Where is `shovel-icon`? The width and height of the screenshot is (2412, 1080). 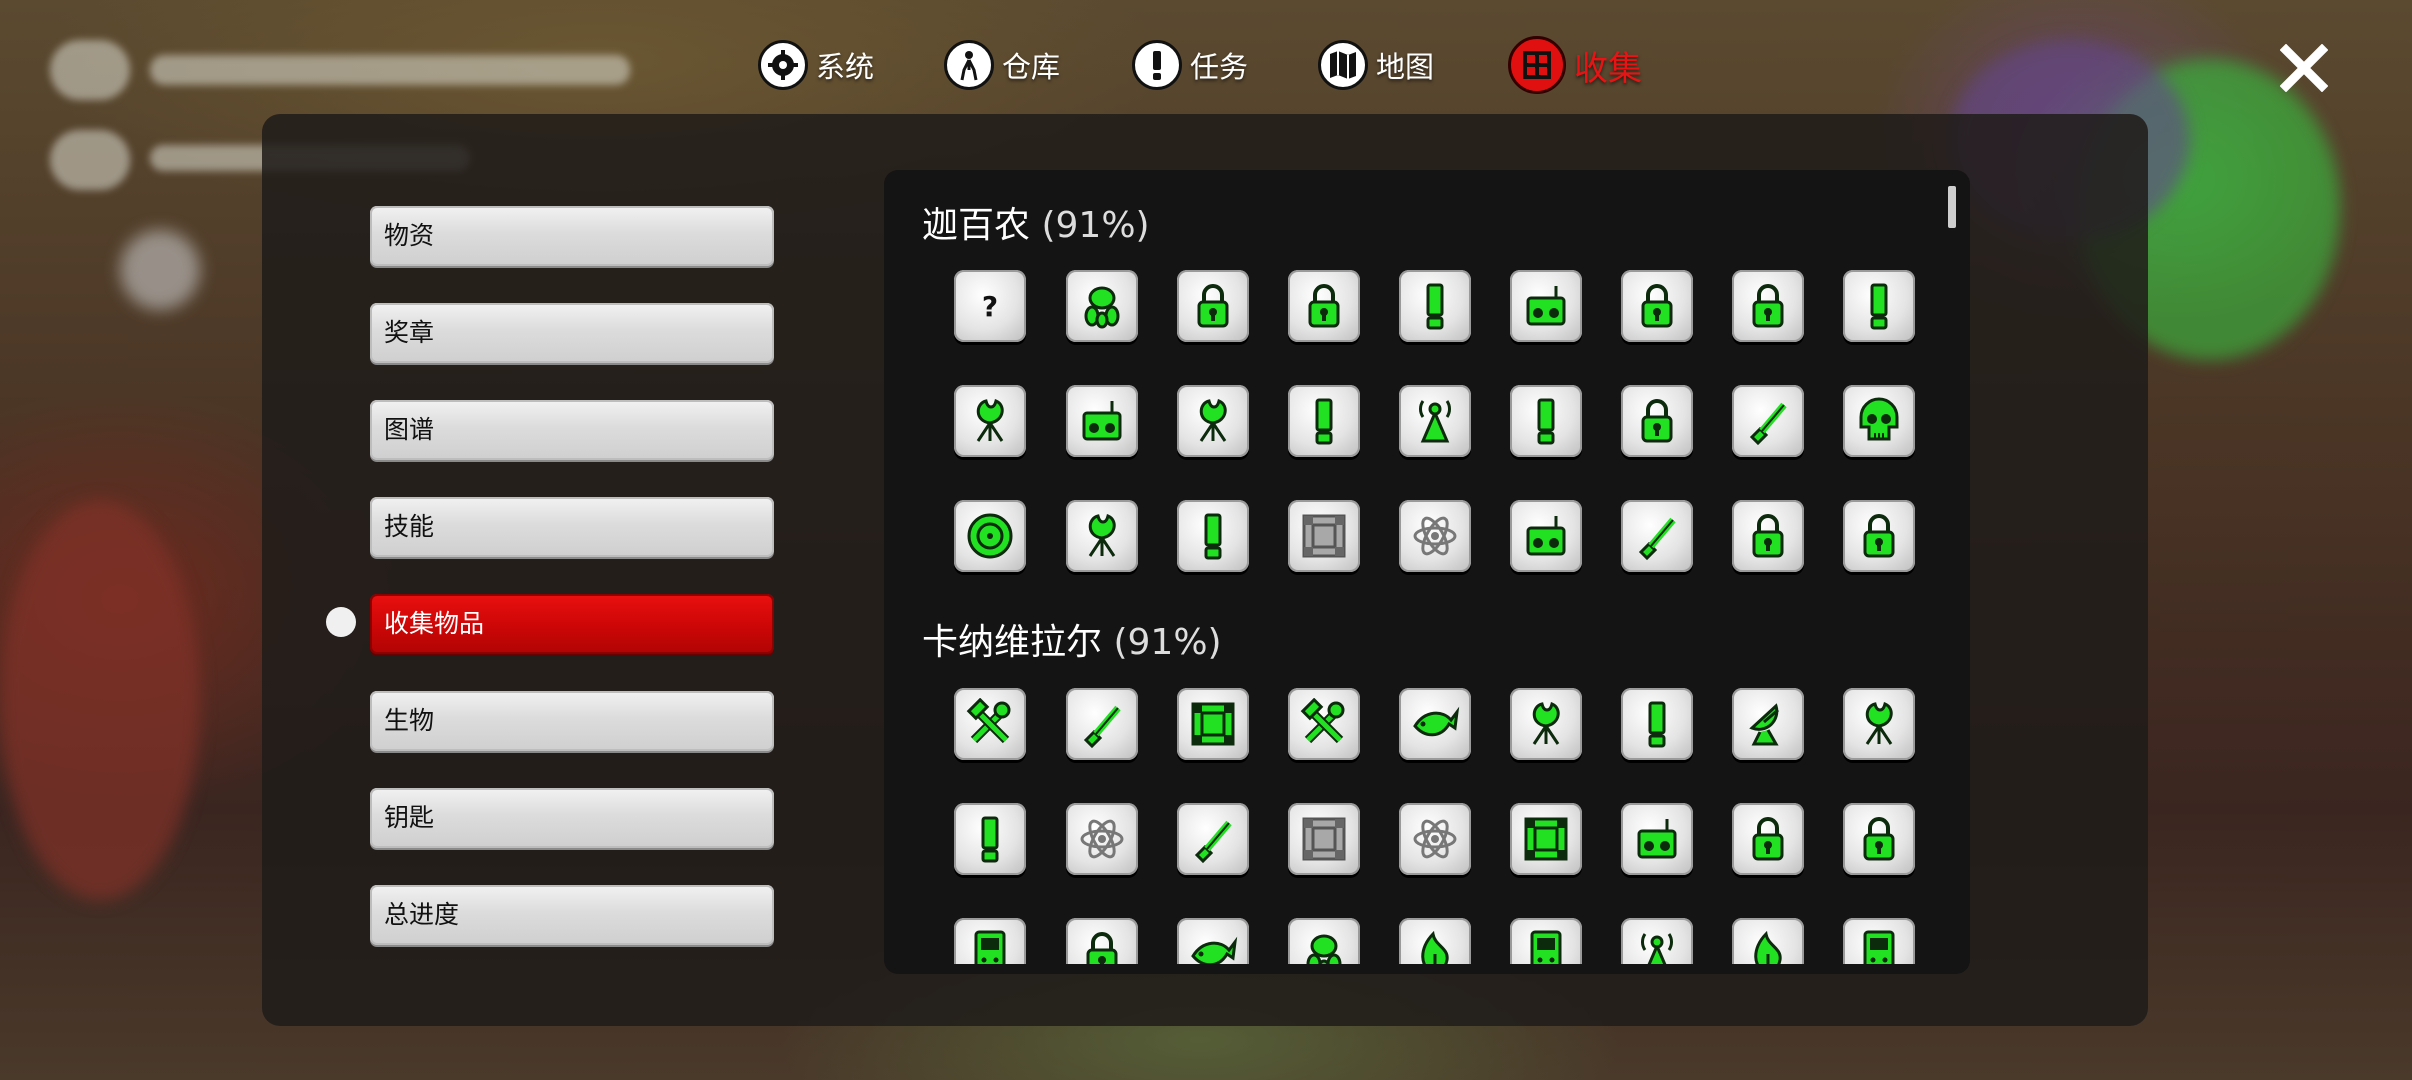
shovel-icon is located at coordinates (1213, 842).